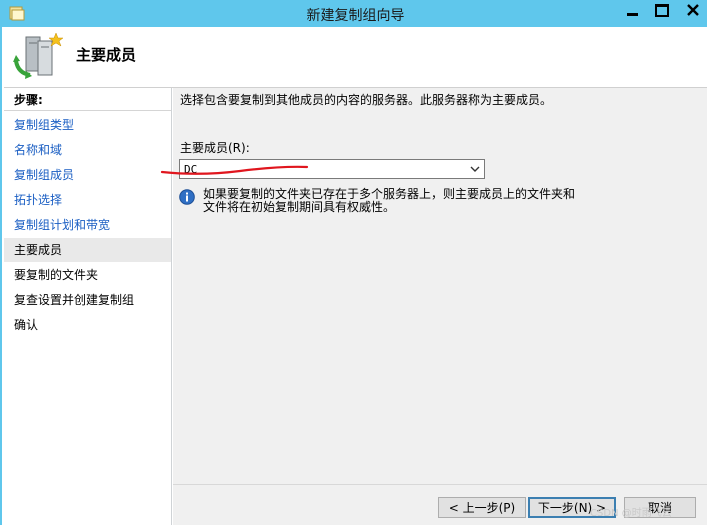 The image size is (707, 525). I want to click on minimize-icon, so click(632, 14).